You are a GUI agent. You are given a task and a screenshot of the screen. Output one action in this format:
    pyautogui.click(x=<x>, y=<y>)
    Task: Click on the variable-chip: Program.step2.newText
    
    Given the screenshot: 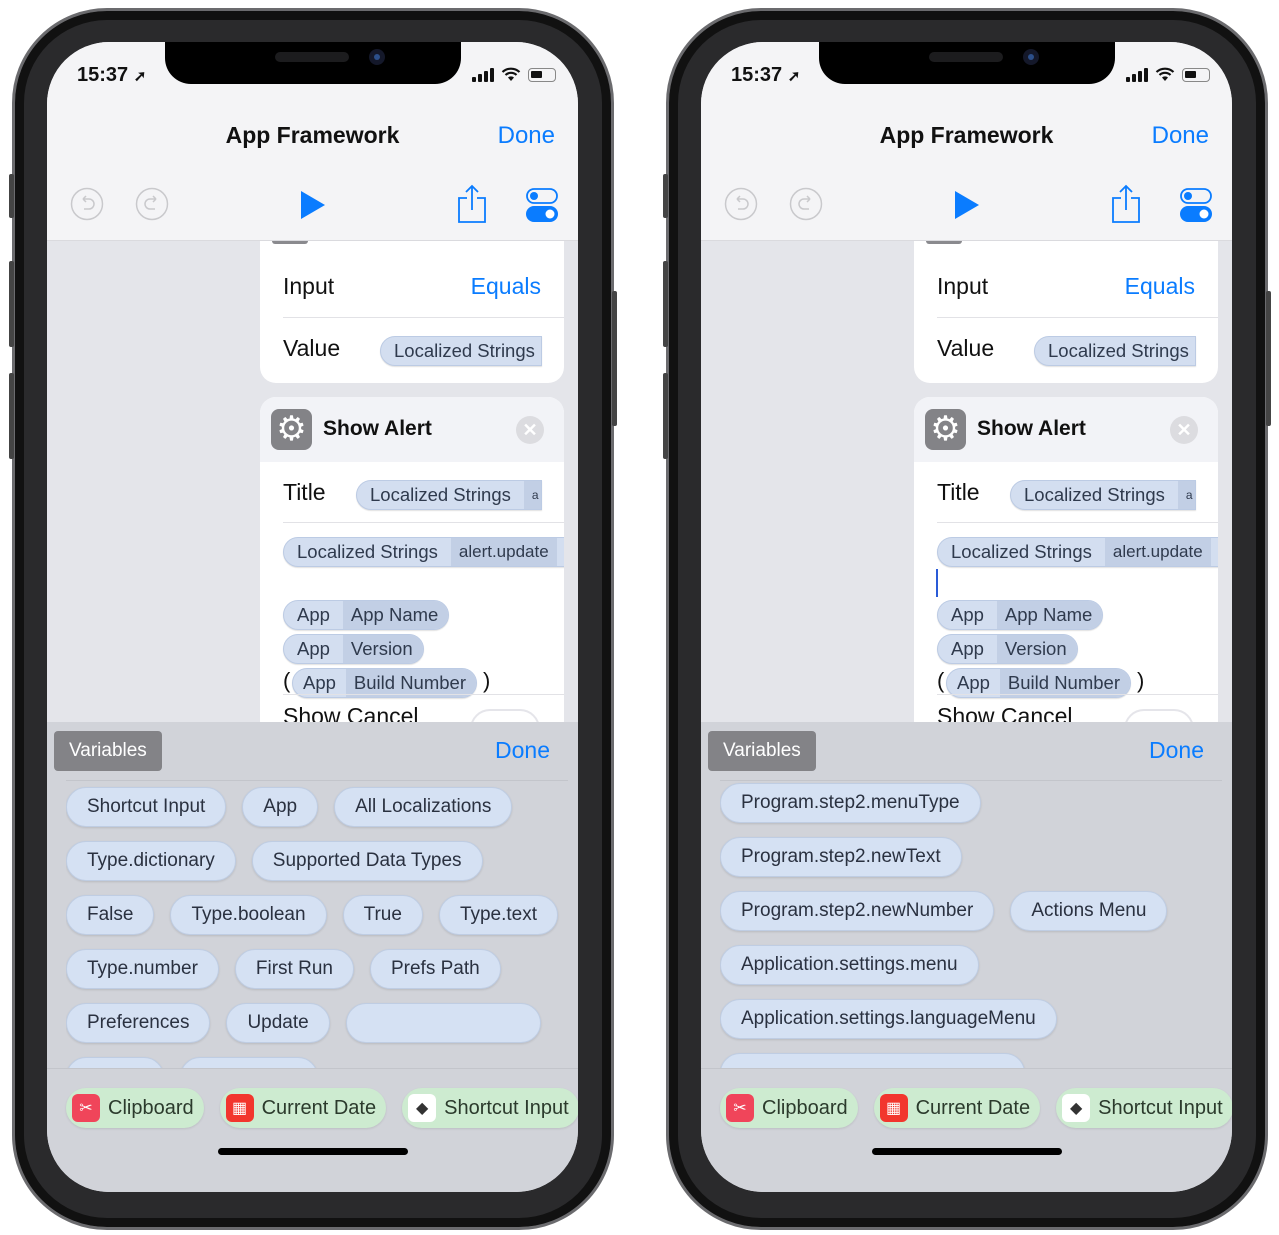 What is the action you would take?
    pyautogui.click(x=841, y=857)
    